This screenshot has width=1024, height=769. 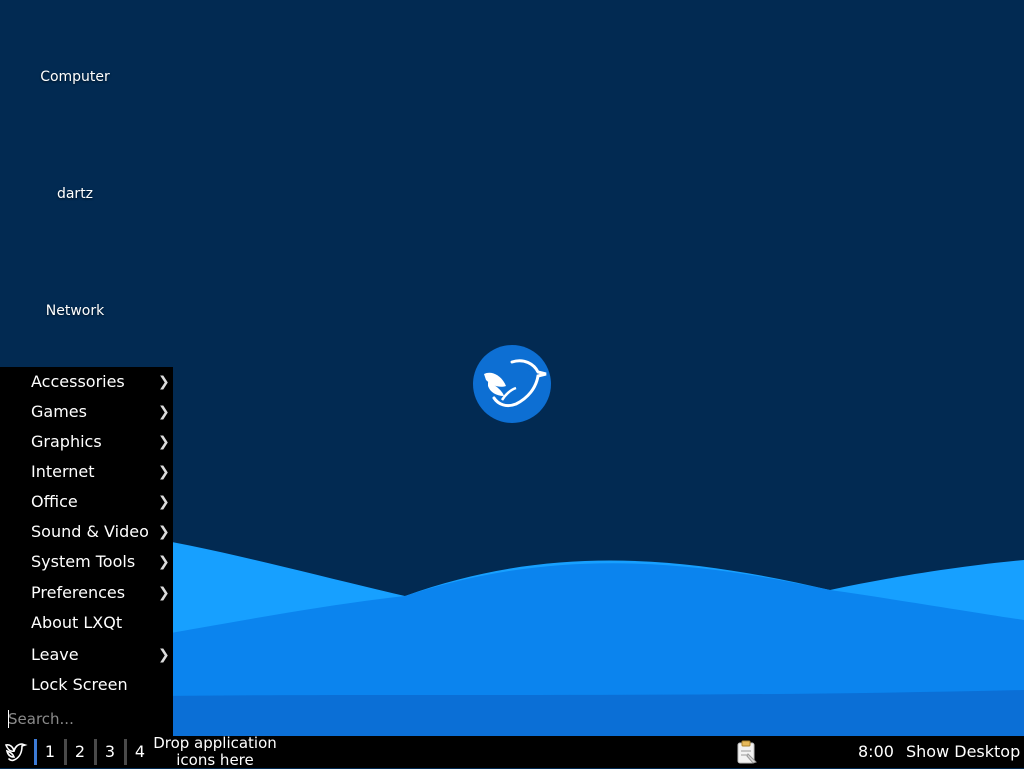 I want to click on drop-hint-line: Drop application, so click(x=215, y=743).